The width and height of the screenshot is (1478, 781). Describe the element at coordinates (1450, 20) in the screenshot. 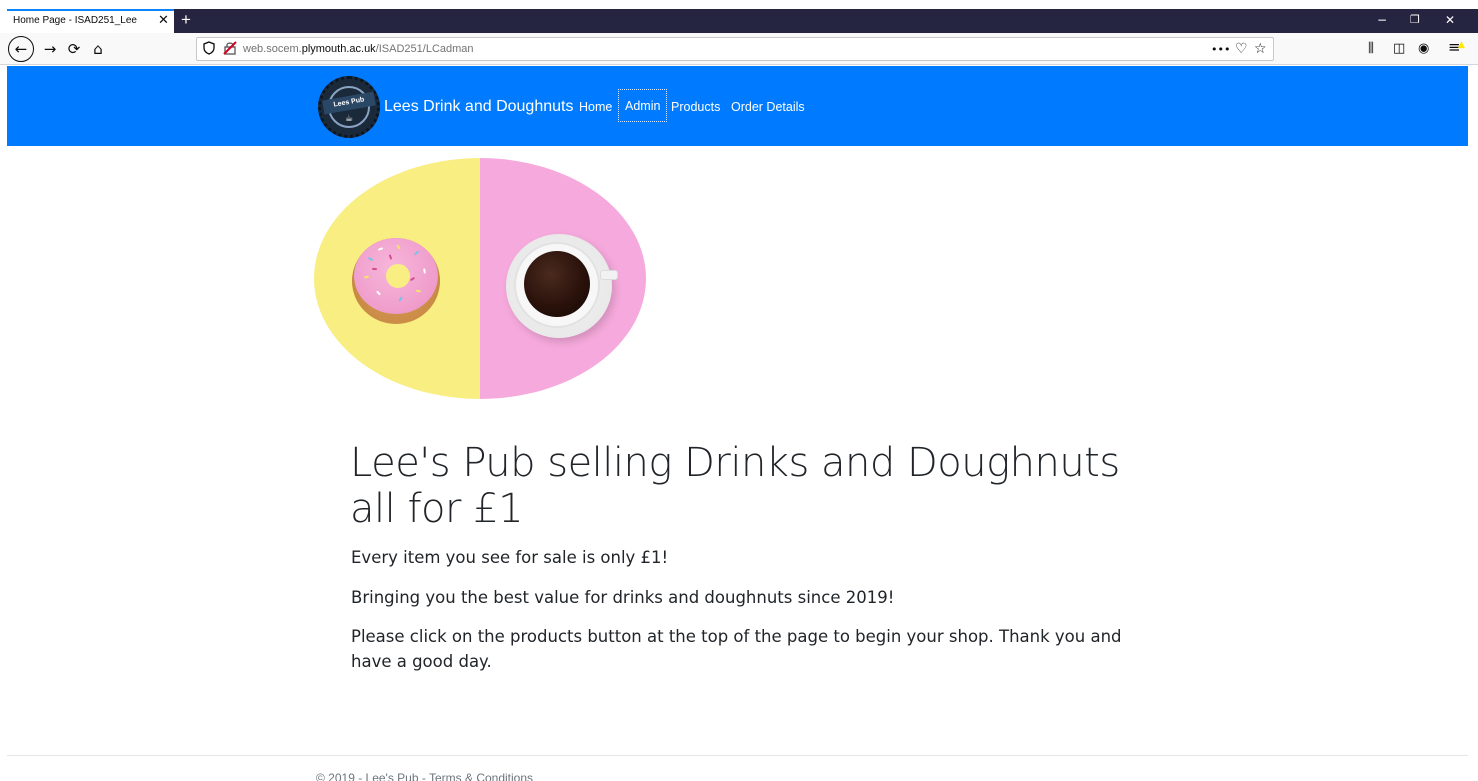

I see `close-window-icon: ✕` at that location.